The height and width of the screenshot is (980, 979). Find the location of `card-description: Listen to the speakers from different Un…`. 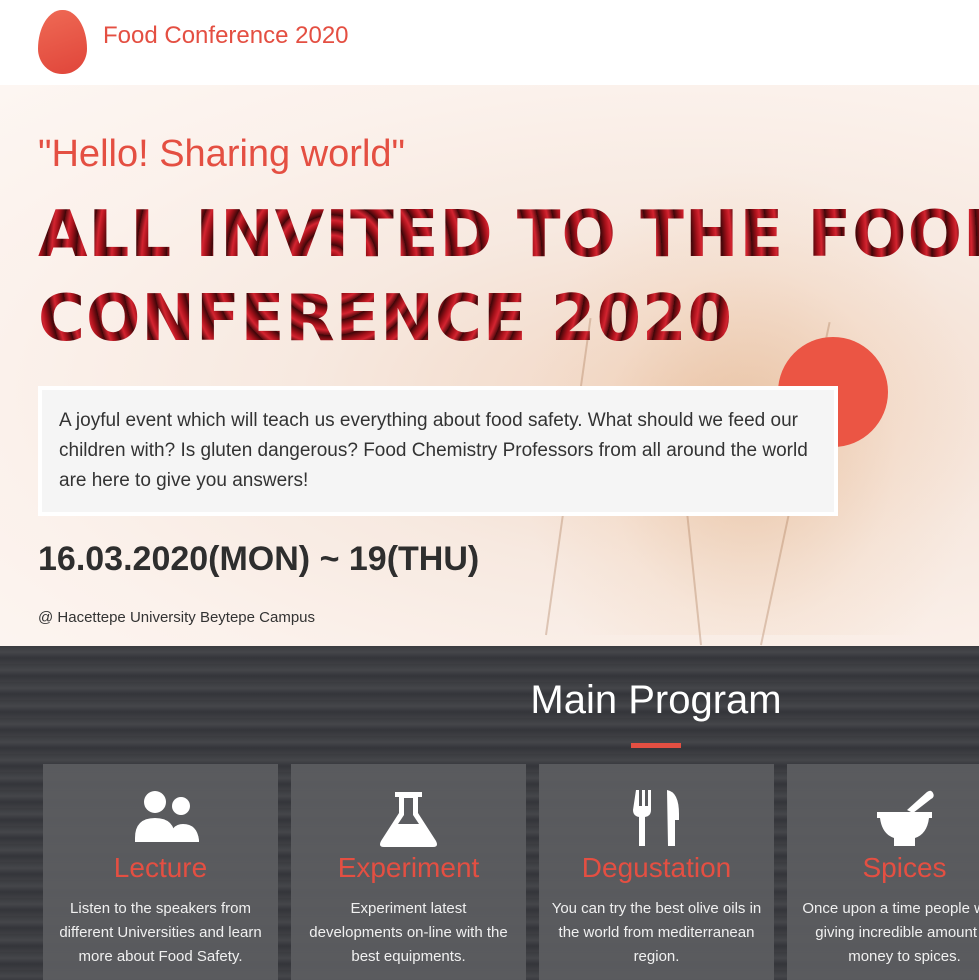

card-description: Listen to the speakers from different Un… is located at coordinates (160, 932).